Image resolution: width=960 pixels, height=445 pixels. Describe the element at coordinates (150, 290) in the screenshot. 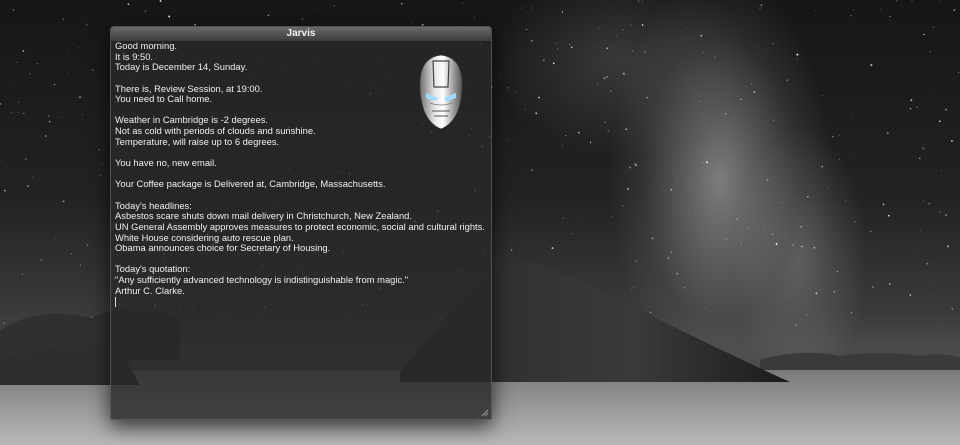

I see `text-line: Arthur C. Clarke.` at that location.